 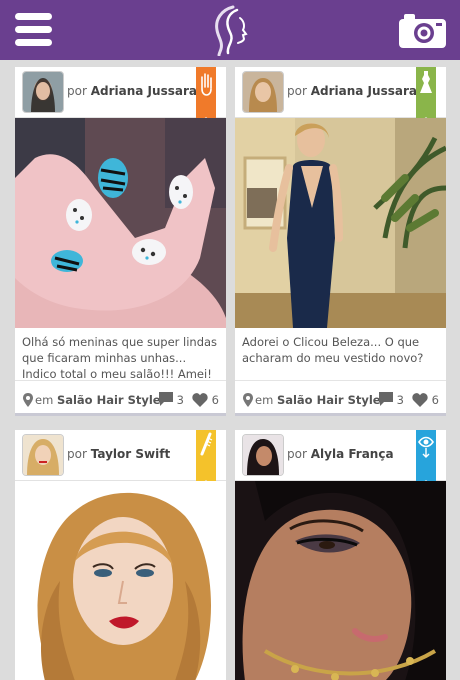 I want to click on author-name: Taylor Swift, so click(x=130, y=454).